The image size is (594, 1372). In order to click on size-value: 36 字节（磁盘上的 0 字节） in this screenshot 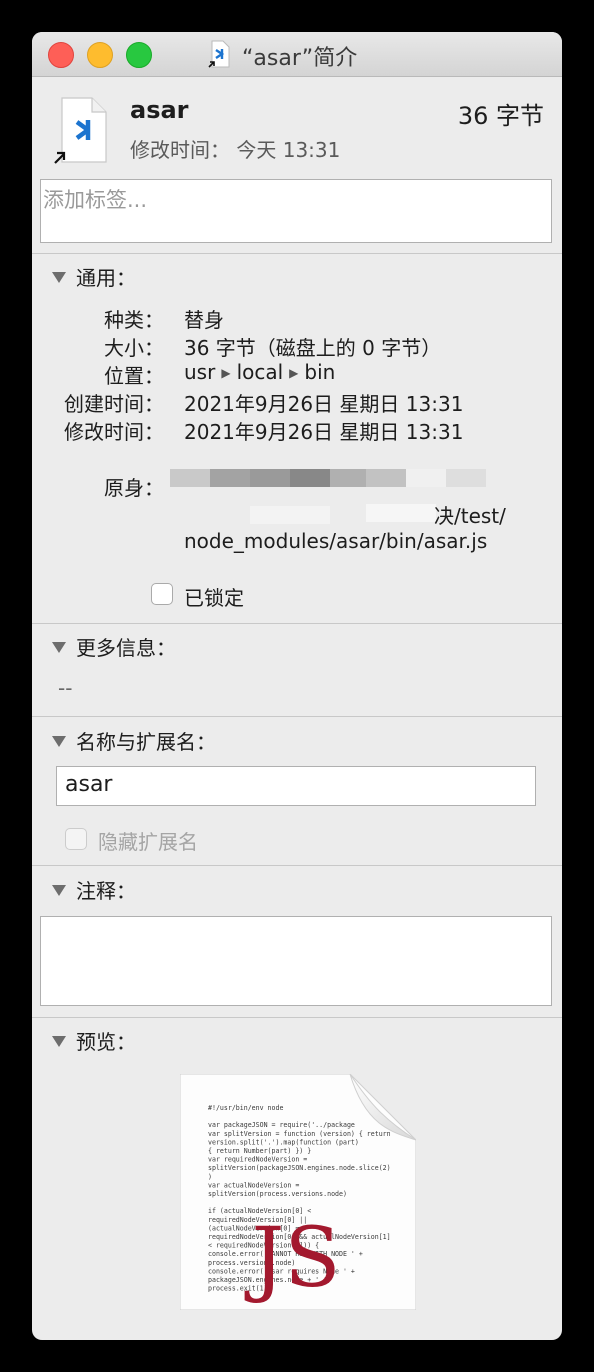, I will do `click(313, 348)`.